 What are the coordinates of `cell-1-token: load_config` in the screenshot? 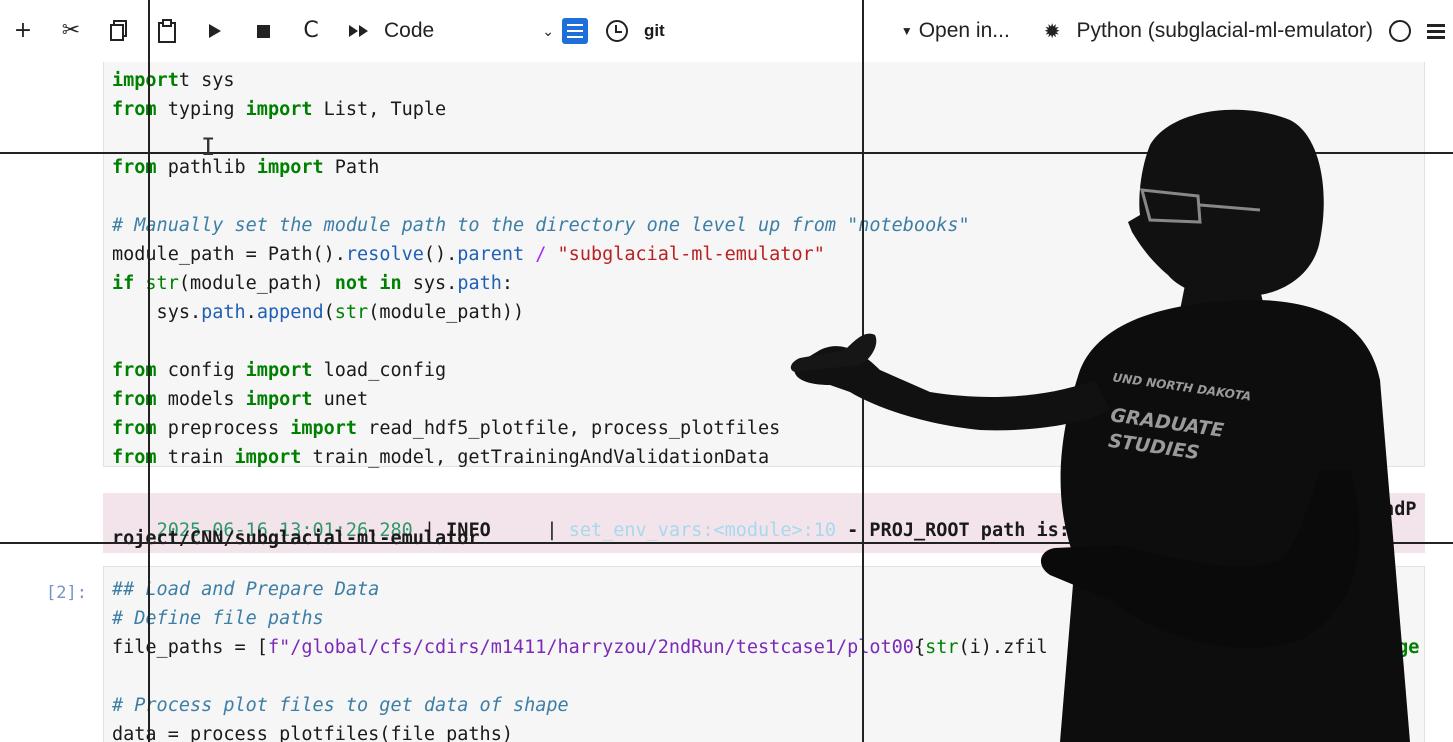 It's located at (379, 370).